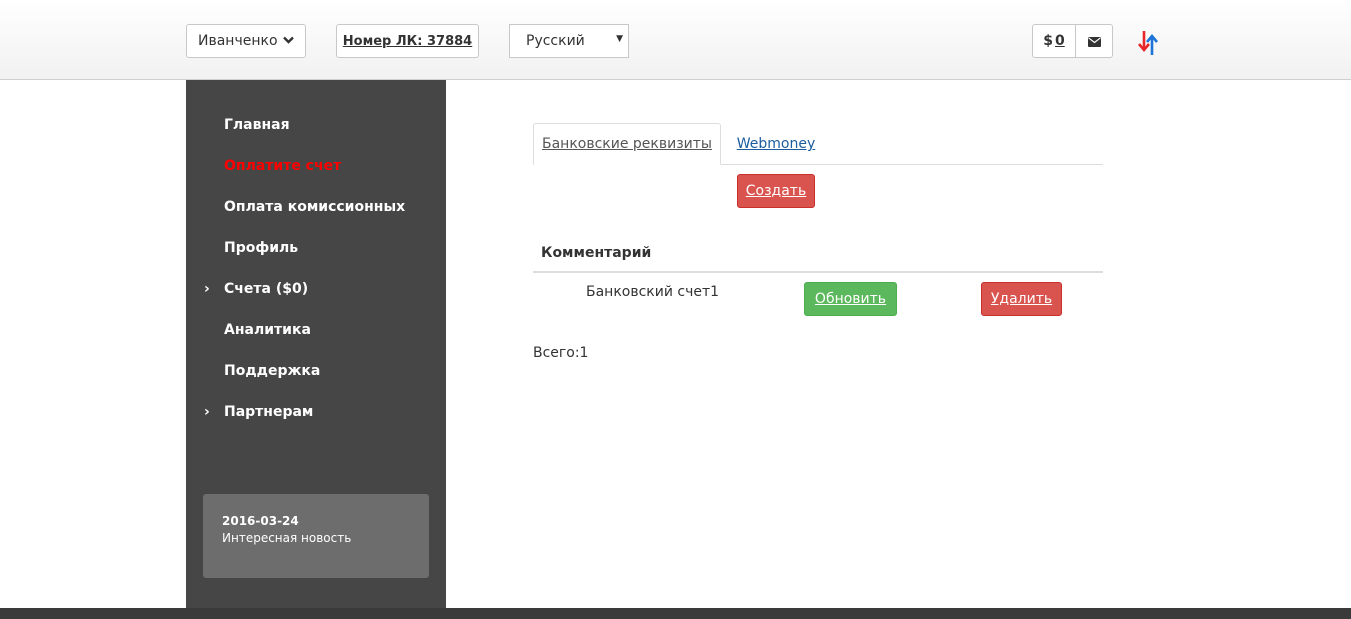 The height and width of the screenshot is (619, 1351). What do you see at coordinates (596, 253) in the screenshot?
I see `column-header-comment: Комментарий` at bounding box center [596, 253].